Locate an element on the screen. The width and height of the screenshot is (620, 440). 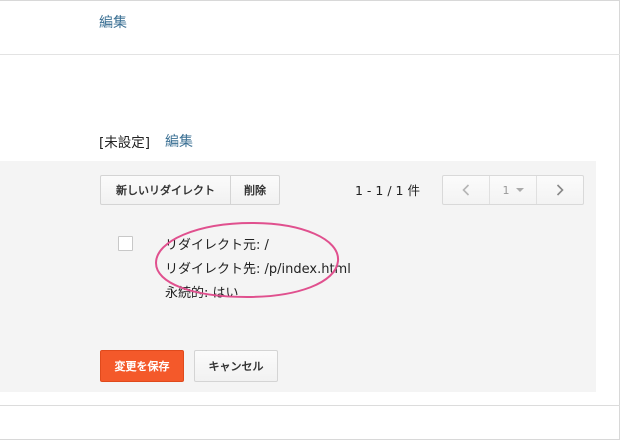
redirect-setting-row: [未設定] 編集 is located at coordinates (146, 141).